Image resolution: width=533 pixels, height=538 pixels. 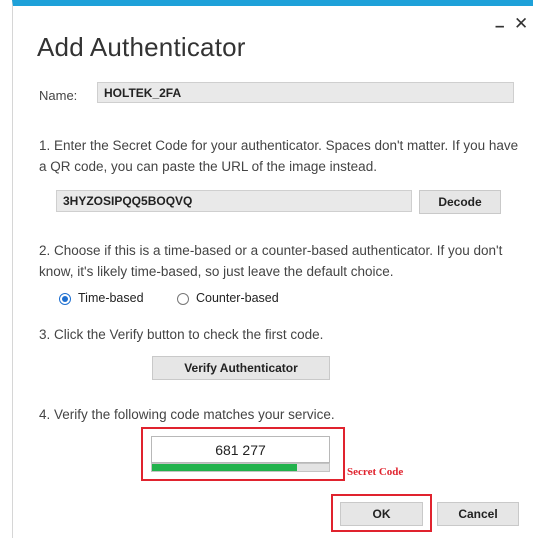 What do you see at coordinates (6, 269) in the screenshot?
I see `background-strip` at bounding box center [6, 269].